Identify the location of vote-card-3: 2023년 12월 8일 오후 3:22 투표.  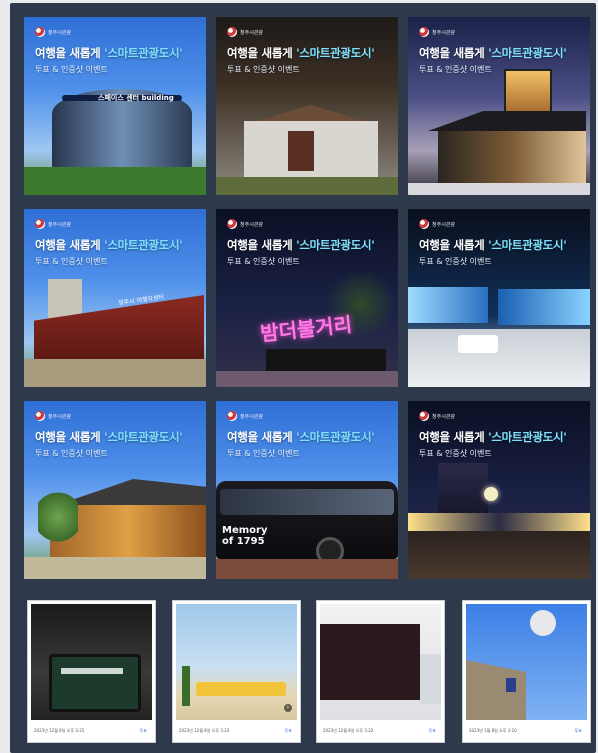
(380, 671).